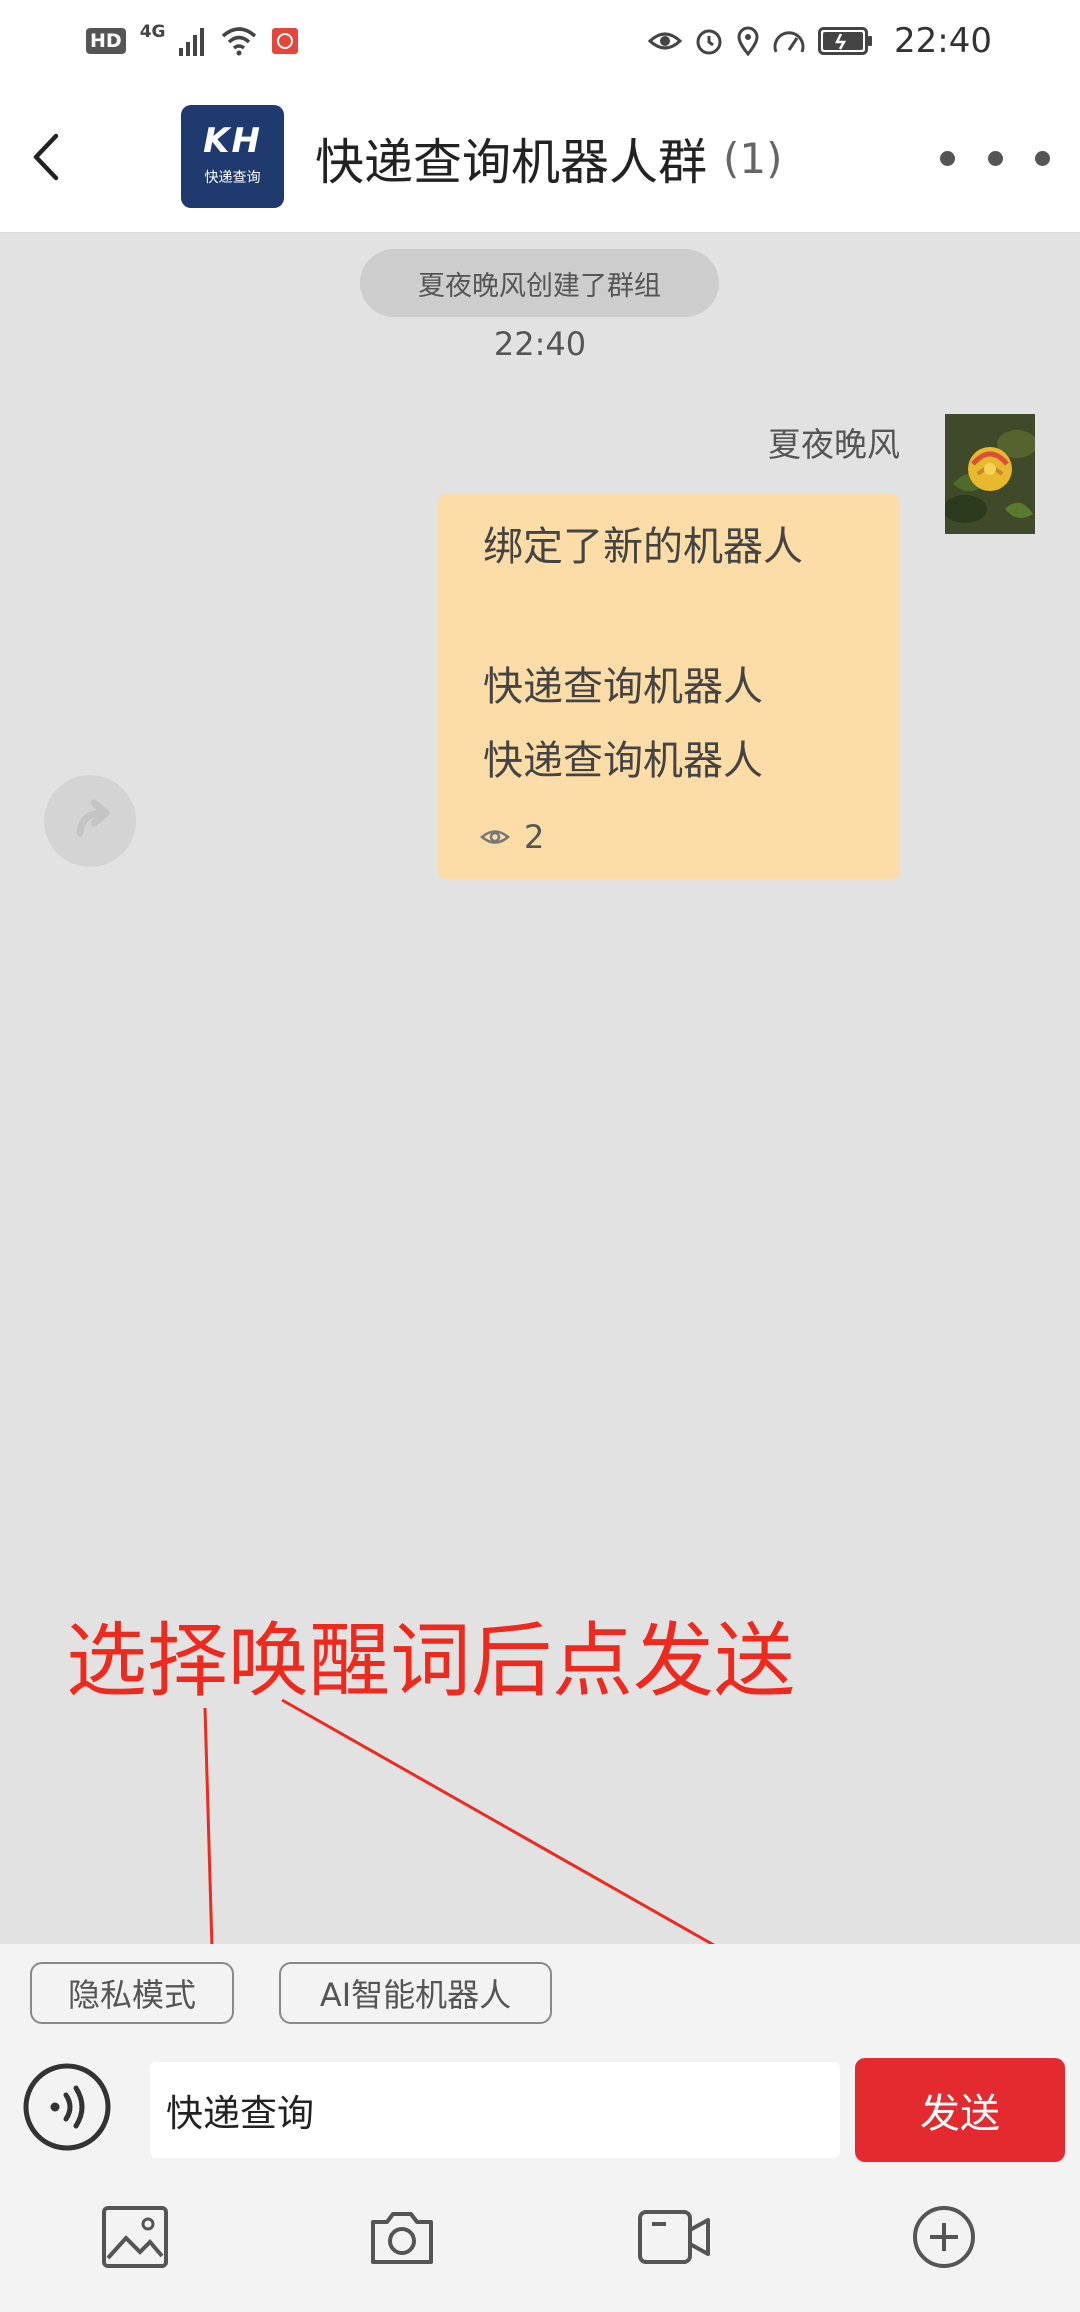  What do you see at coordinates (534, 837) in the screenshot?
I see `view-count-value: 2` at bounding box center [534, 837].